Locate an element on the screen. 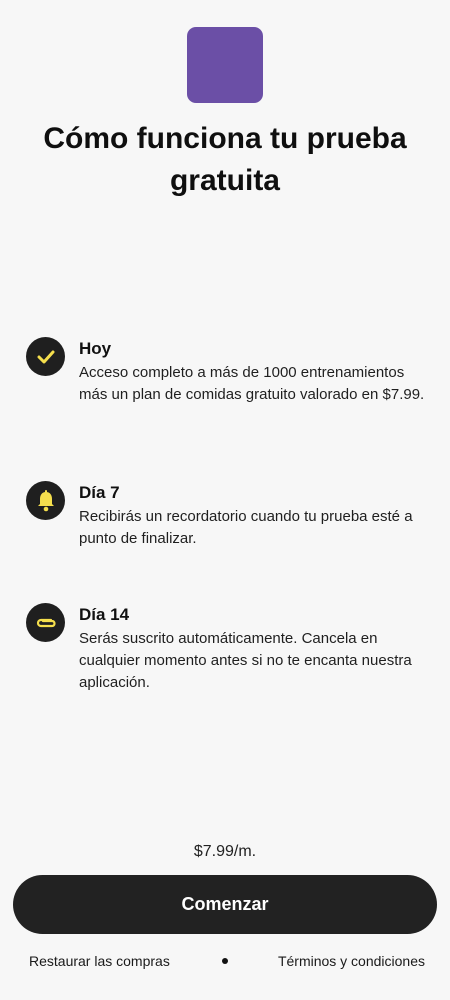 Image resolution: width=450 pixels, height=1000 pixels. check-icon is located at coordinates (45, 356).